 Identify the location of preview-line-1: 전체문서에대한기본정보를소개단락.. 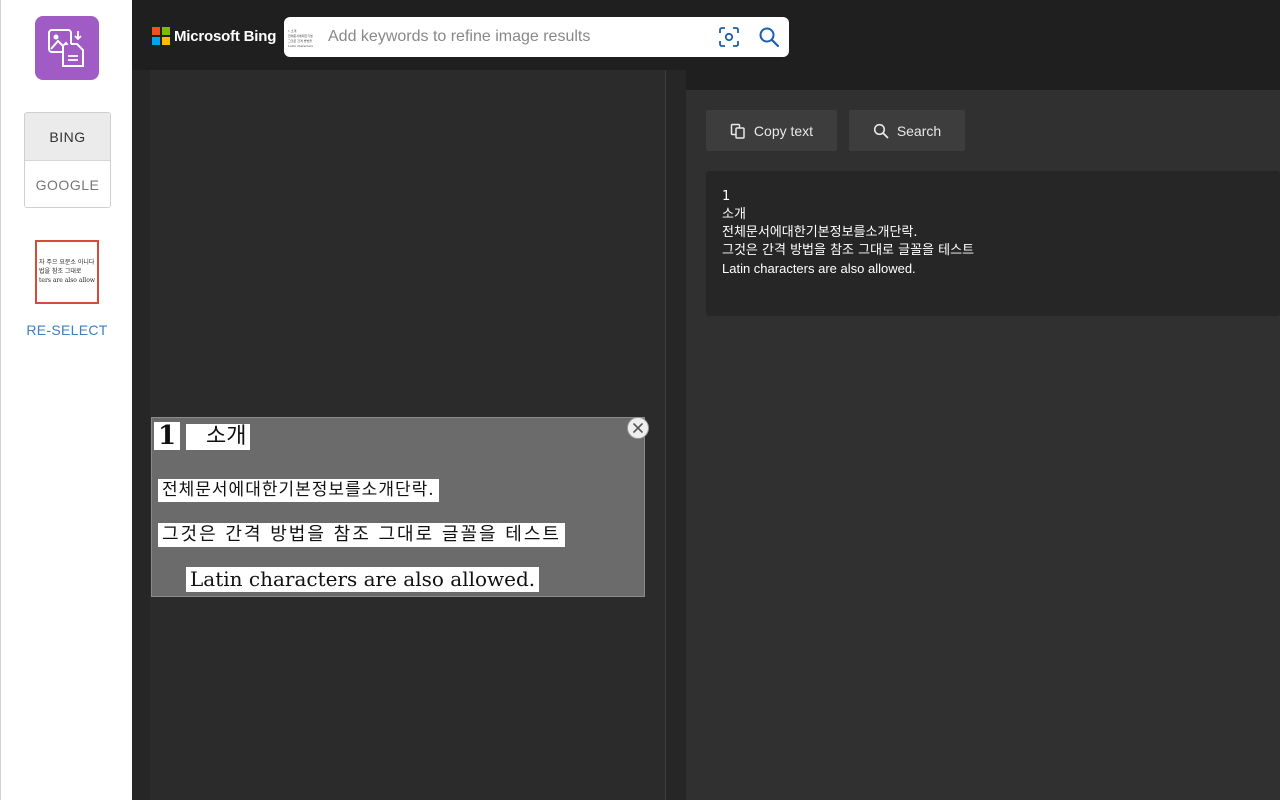
(298, 490).